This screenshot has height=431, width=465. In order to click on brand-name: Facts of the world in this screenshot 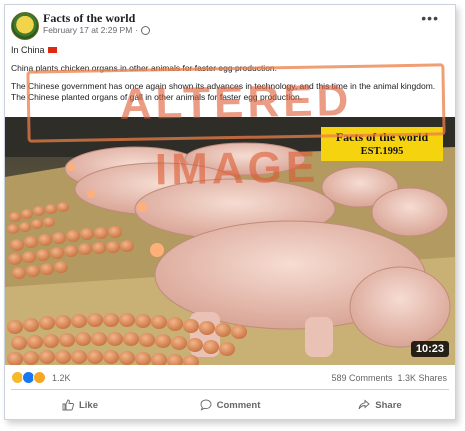, I will do `click(382, 137)`.